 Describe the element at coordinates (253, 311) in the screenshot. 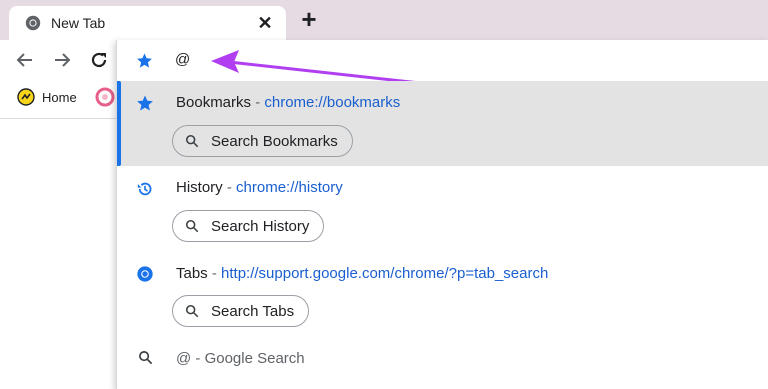

I see `chip-label: Search Tabs` at that location.